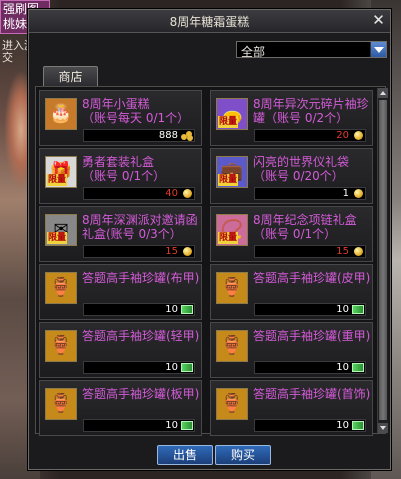  I want to click on item-name: 答题高手袖珍罐(布甲), so click(141, 278).